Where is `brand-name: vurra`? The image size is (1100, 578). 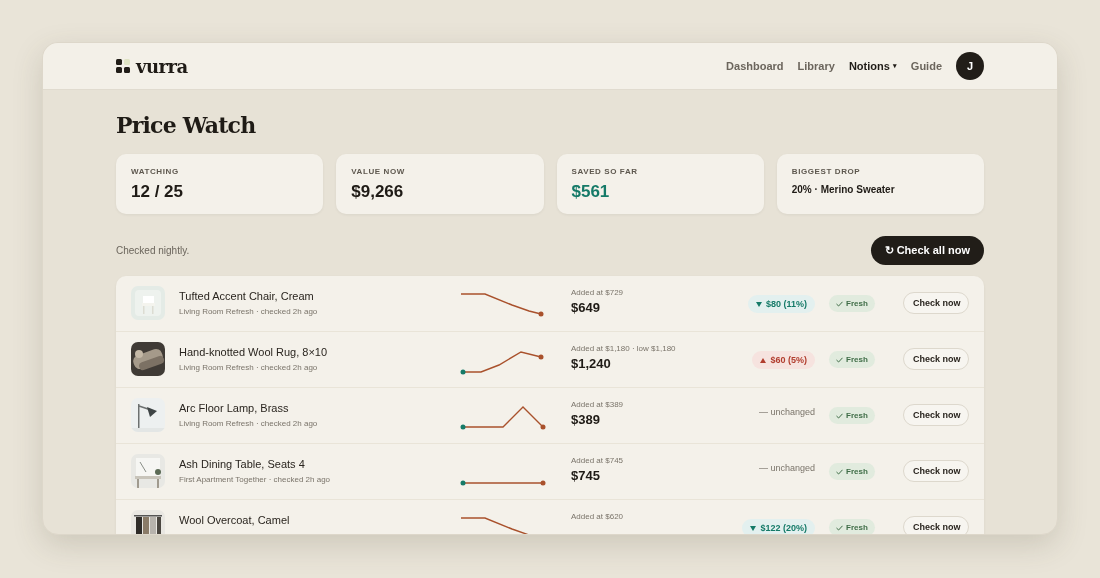 brand-name: vurra is located at coordinates (162, 66).